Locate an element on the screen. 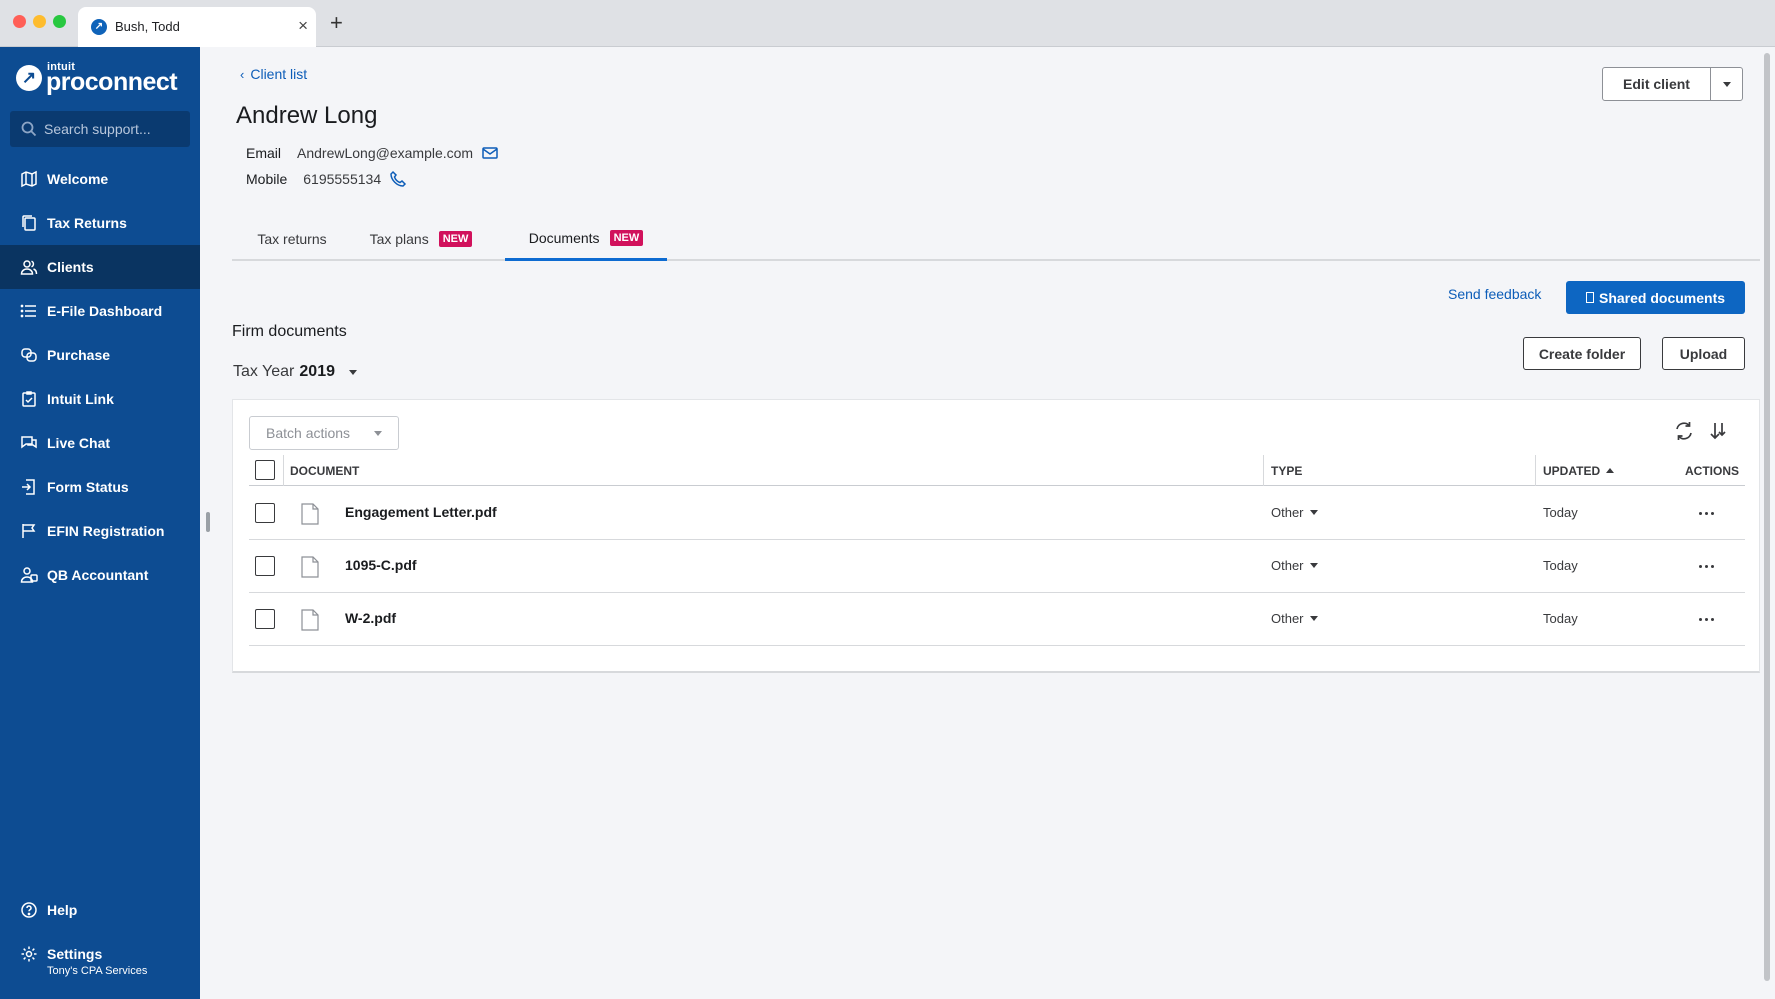 This screenshot has height=999, width=1775. mobile-label: Mobile is located at coordinates (267, 179).